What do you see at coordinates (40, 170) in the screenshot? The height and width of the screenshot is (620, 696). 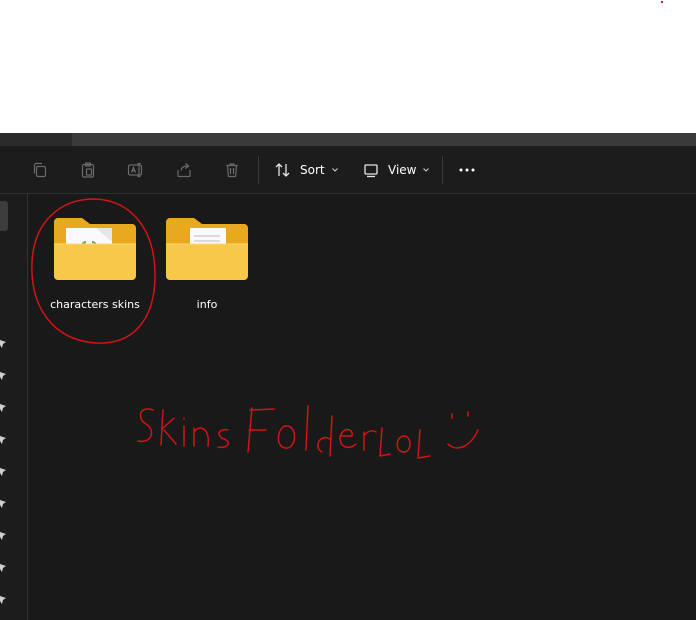 I see `copy-icon` at bounding box center [40, 170].